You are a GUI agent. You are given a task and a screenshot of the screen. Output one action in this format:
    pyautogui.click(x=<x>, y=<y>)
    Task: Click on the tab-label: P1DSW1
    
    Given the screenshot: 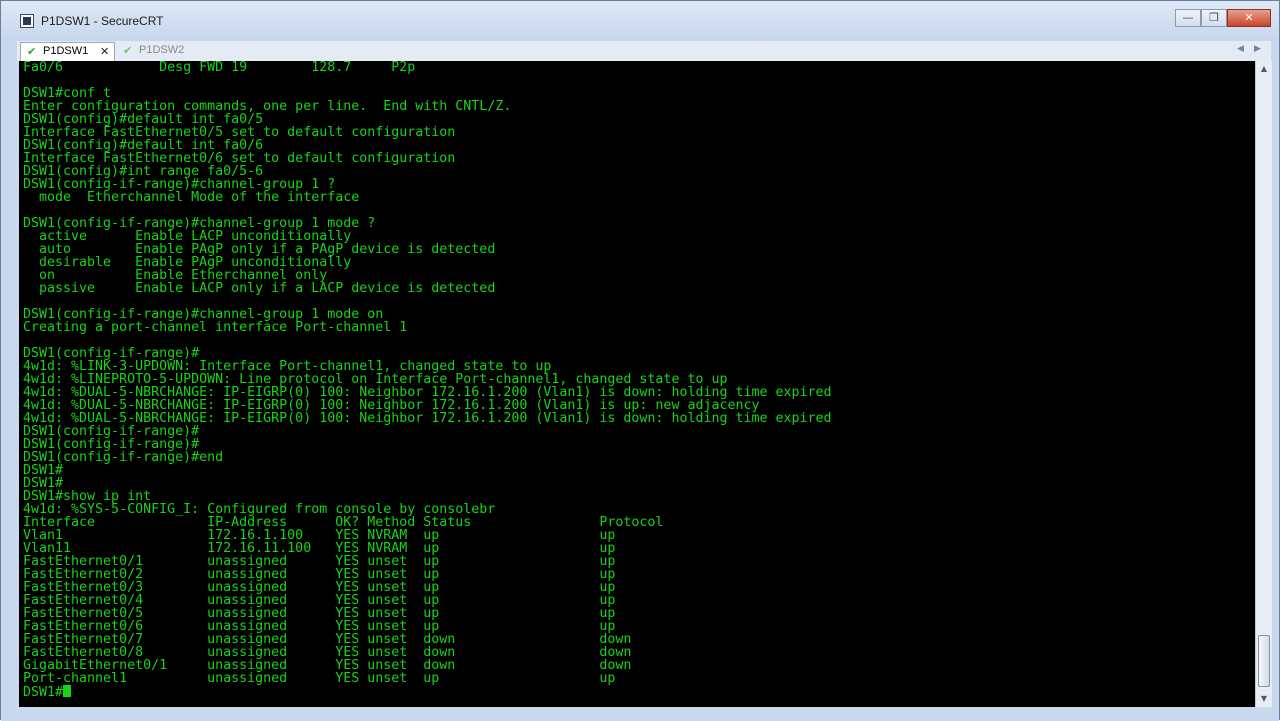 What is the action you would take?
    pyautogui.click(x=66, y=51)
    